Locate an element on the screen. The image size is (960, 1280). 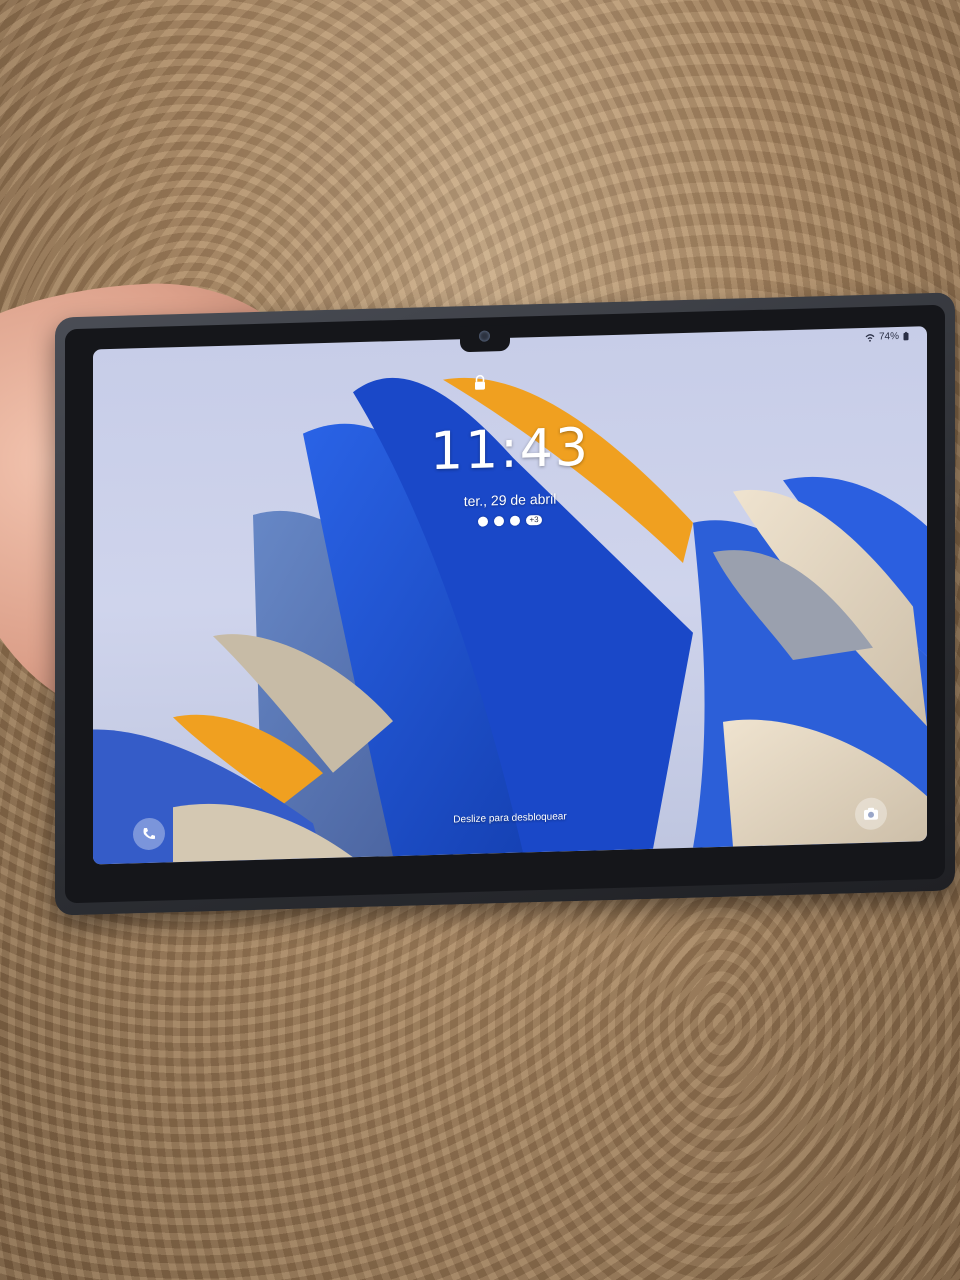
front-camera is located at coordinates (484, 336).